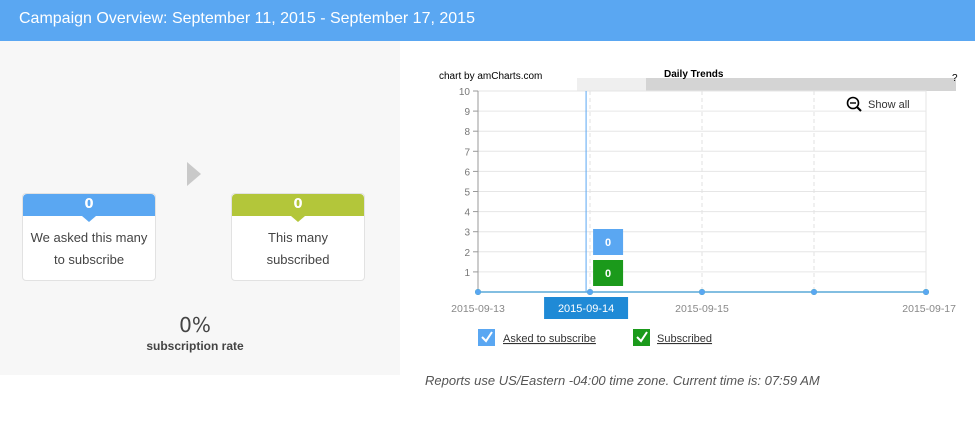 The image size is (975, 435). What do you see at coordinates (478, 309) in the screenshot?
I see `x-tick-label: 2015-09-13` at bounding box center [478, 309].